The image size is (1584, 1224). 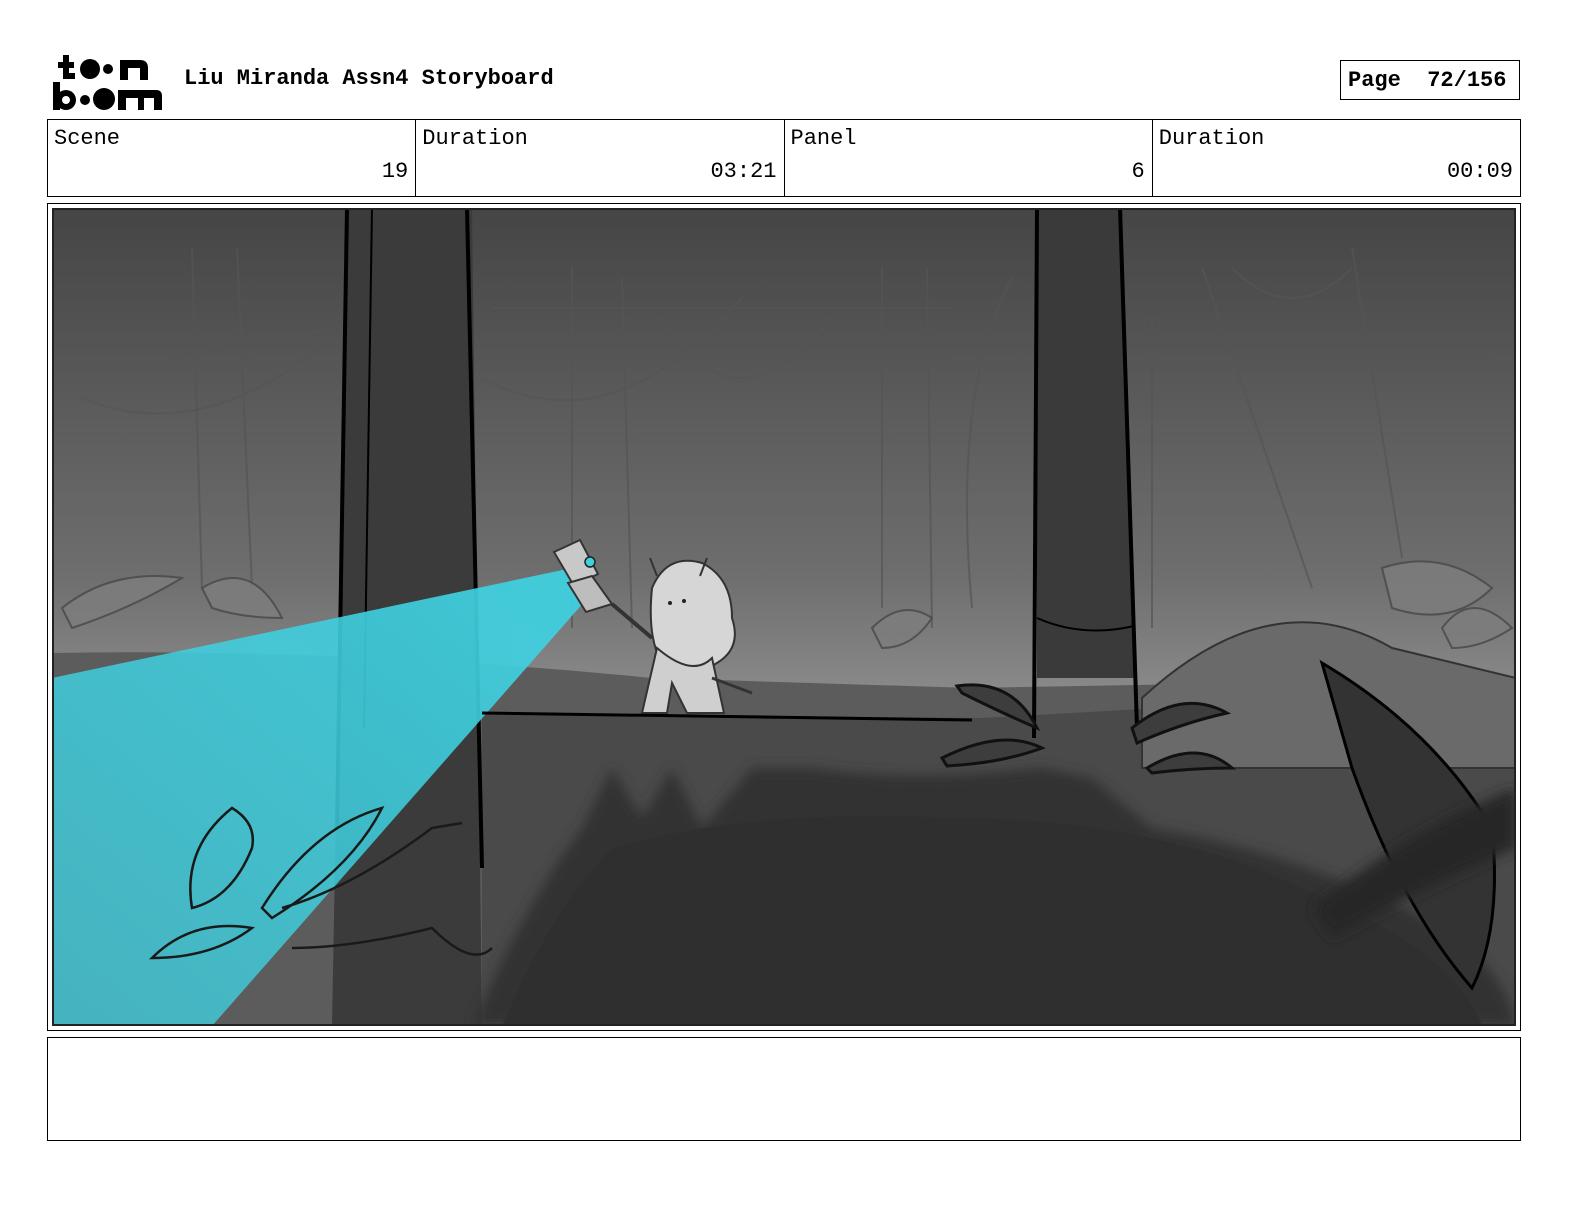 What do you see at coordinates (1336, 158) in the screenshot?
I see `panel-duration-cell: Duration 00:09` at bounding box center [1336, 158].